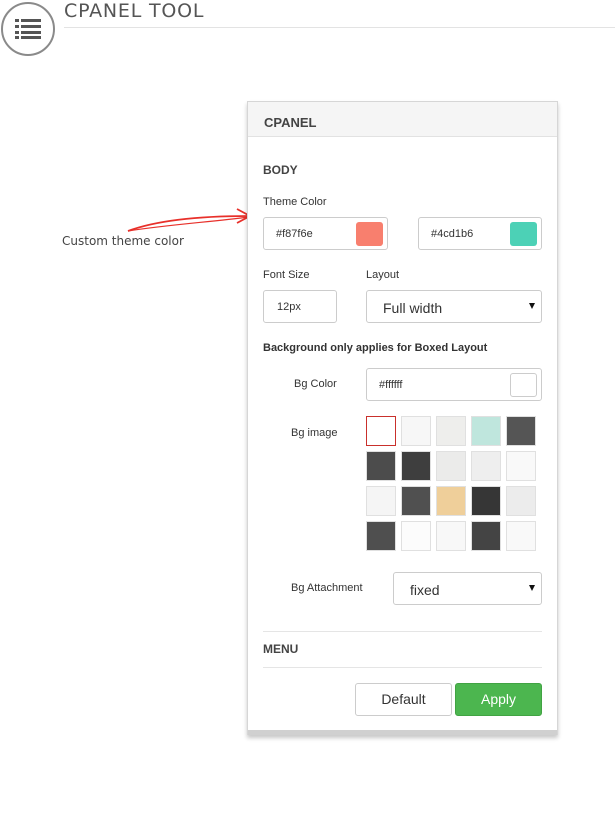 Image resolution: width=615 pixels, height=839 pixels. Describe the element at coordinates (413, 308) in the screenshot. I see `layout-value: Full width` at that location.